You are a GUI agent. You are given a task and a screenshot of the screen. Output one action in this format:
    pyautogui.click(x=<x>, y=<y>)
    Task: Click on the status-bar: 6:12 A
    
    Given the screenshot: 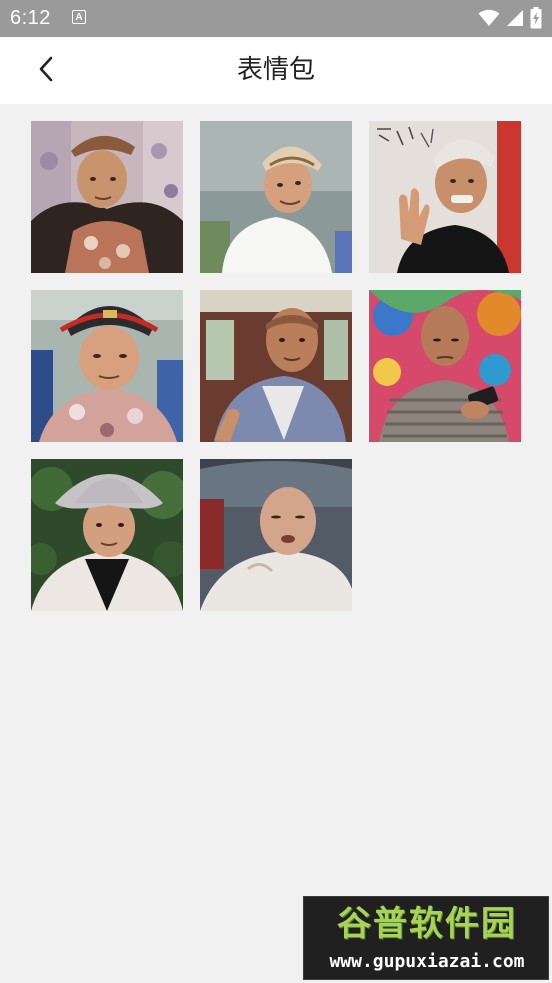 What is the action you would take?
    pyautogui.click(x=276, y=18)
    